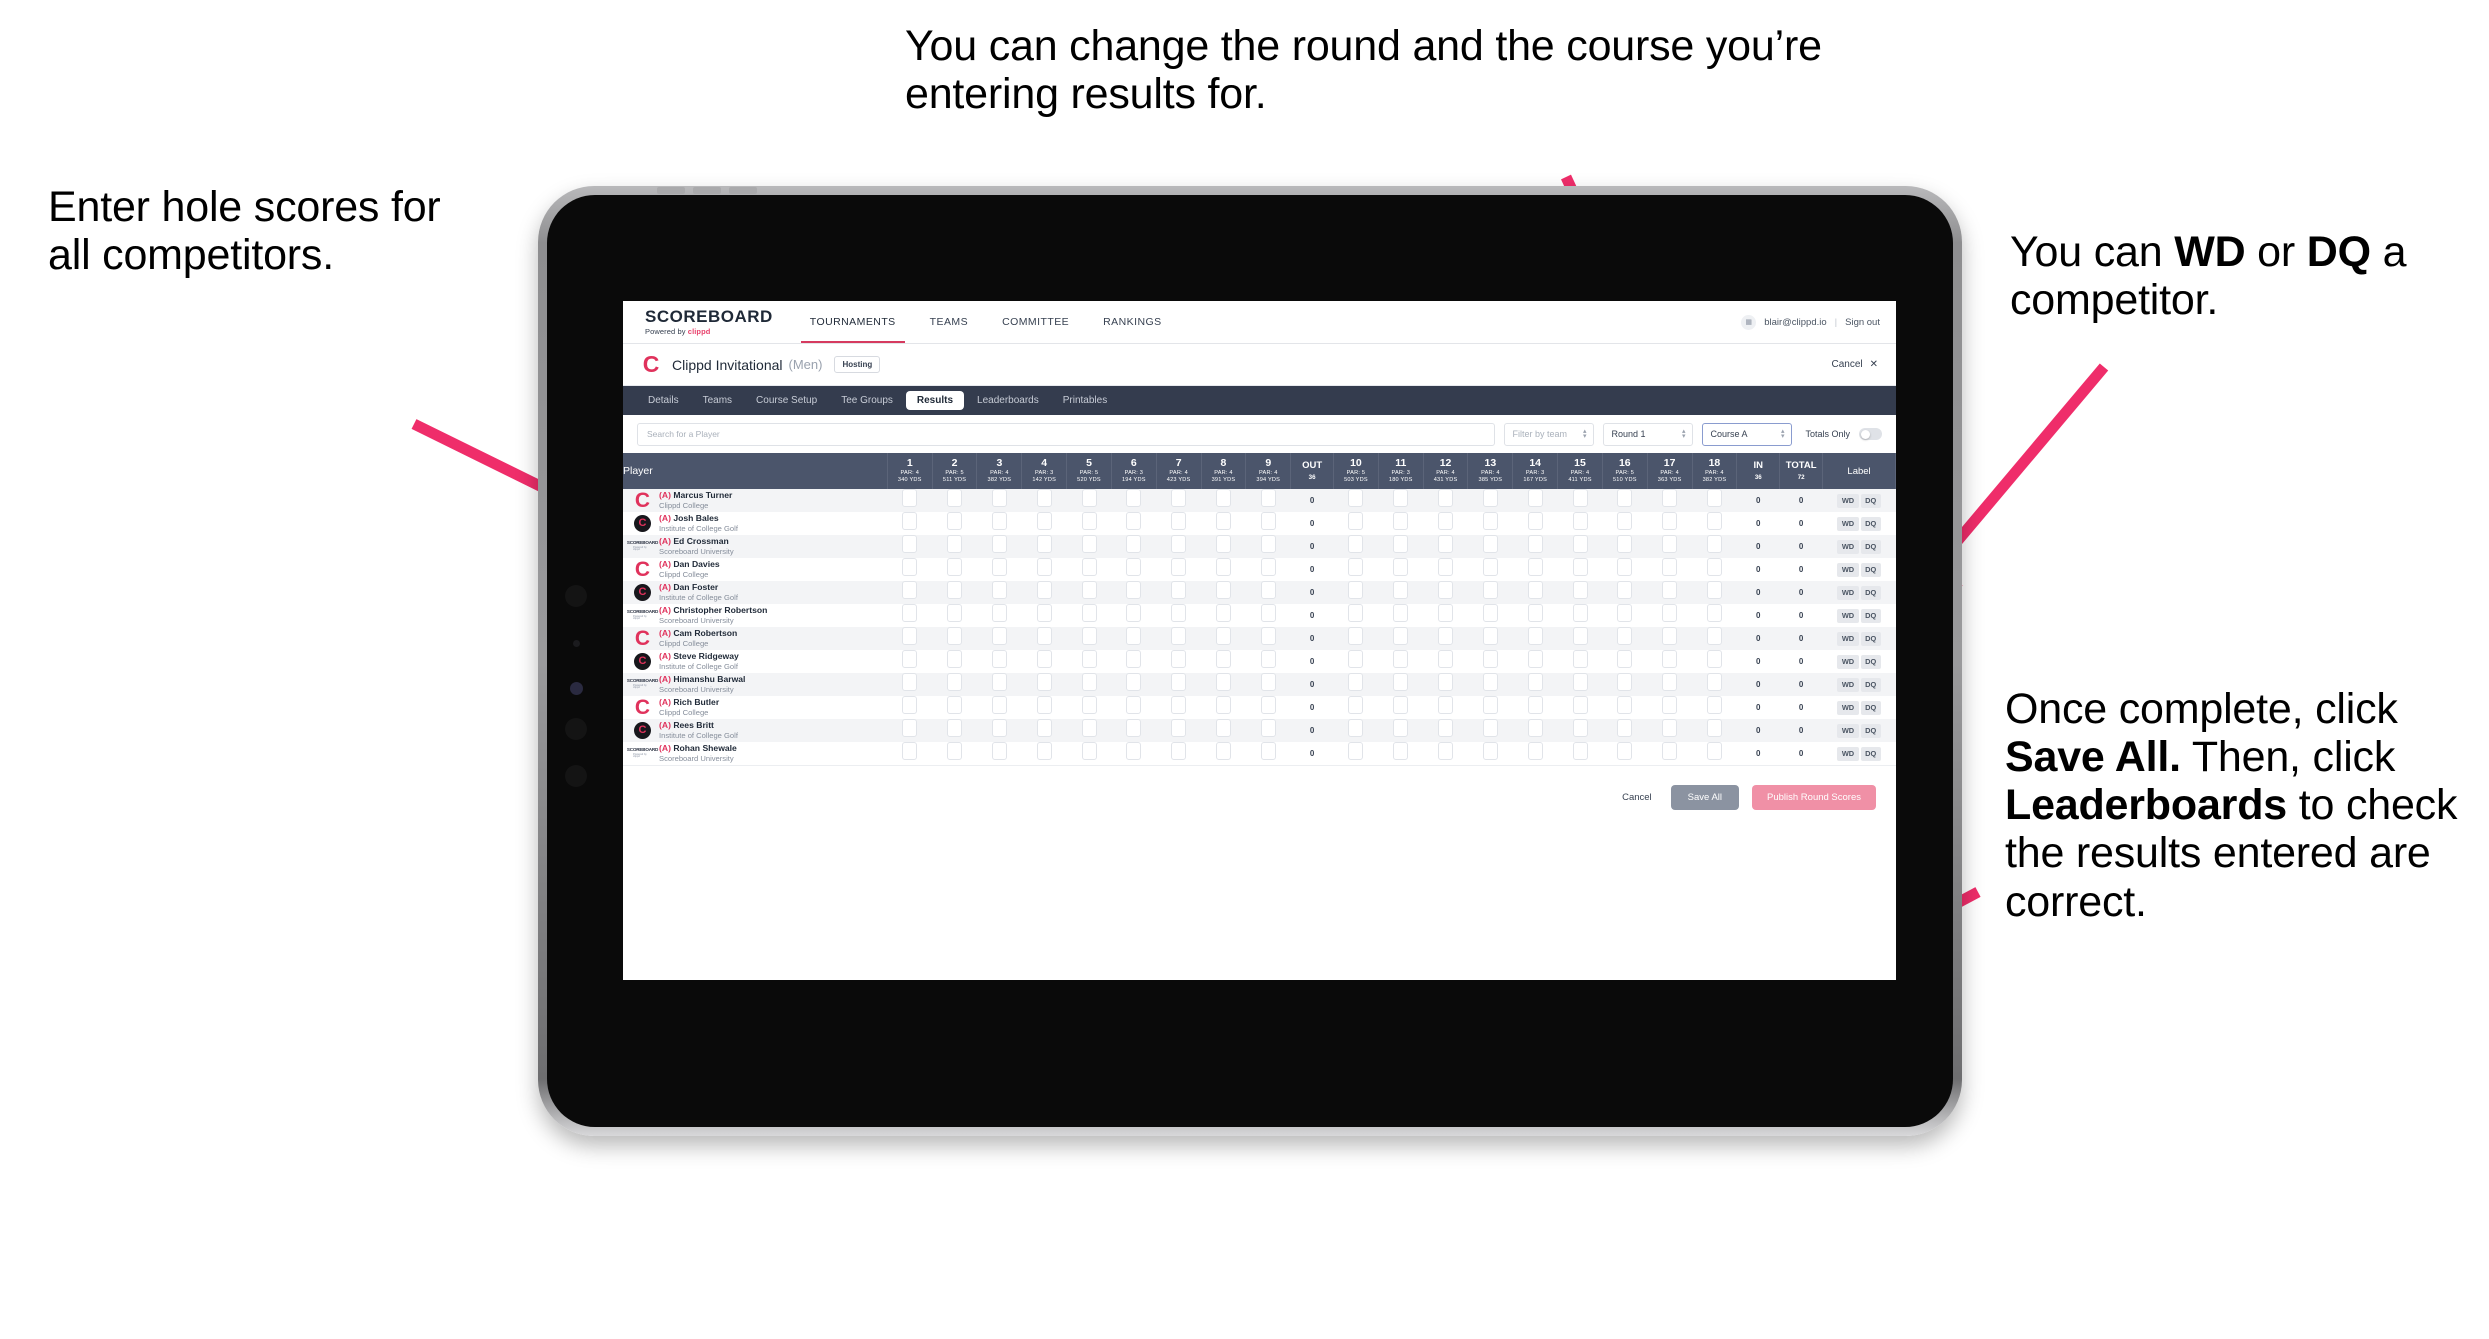 The image size is (2489, 1339). I want to click on nav-item-committee: COMMITTEE, so click(1035, 322).